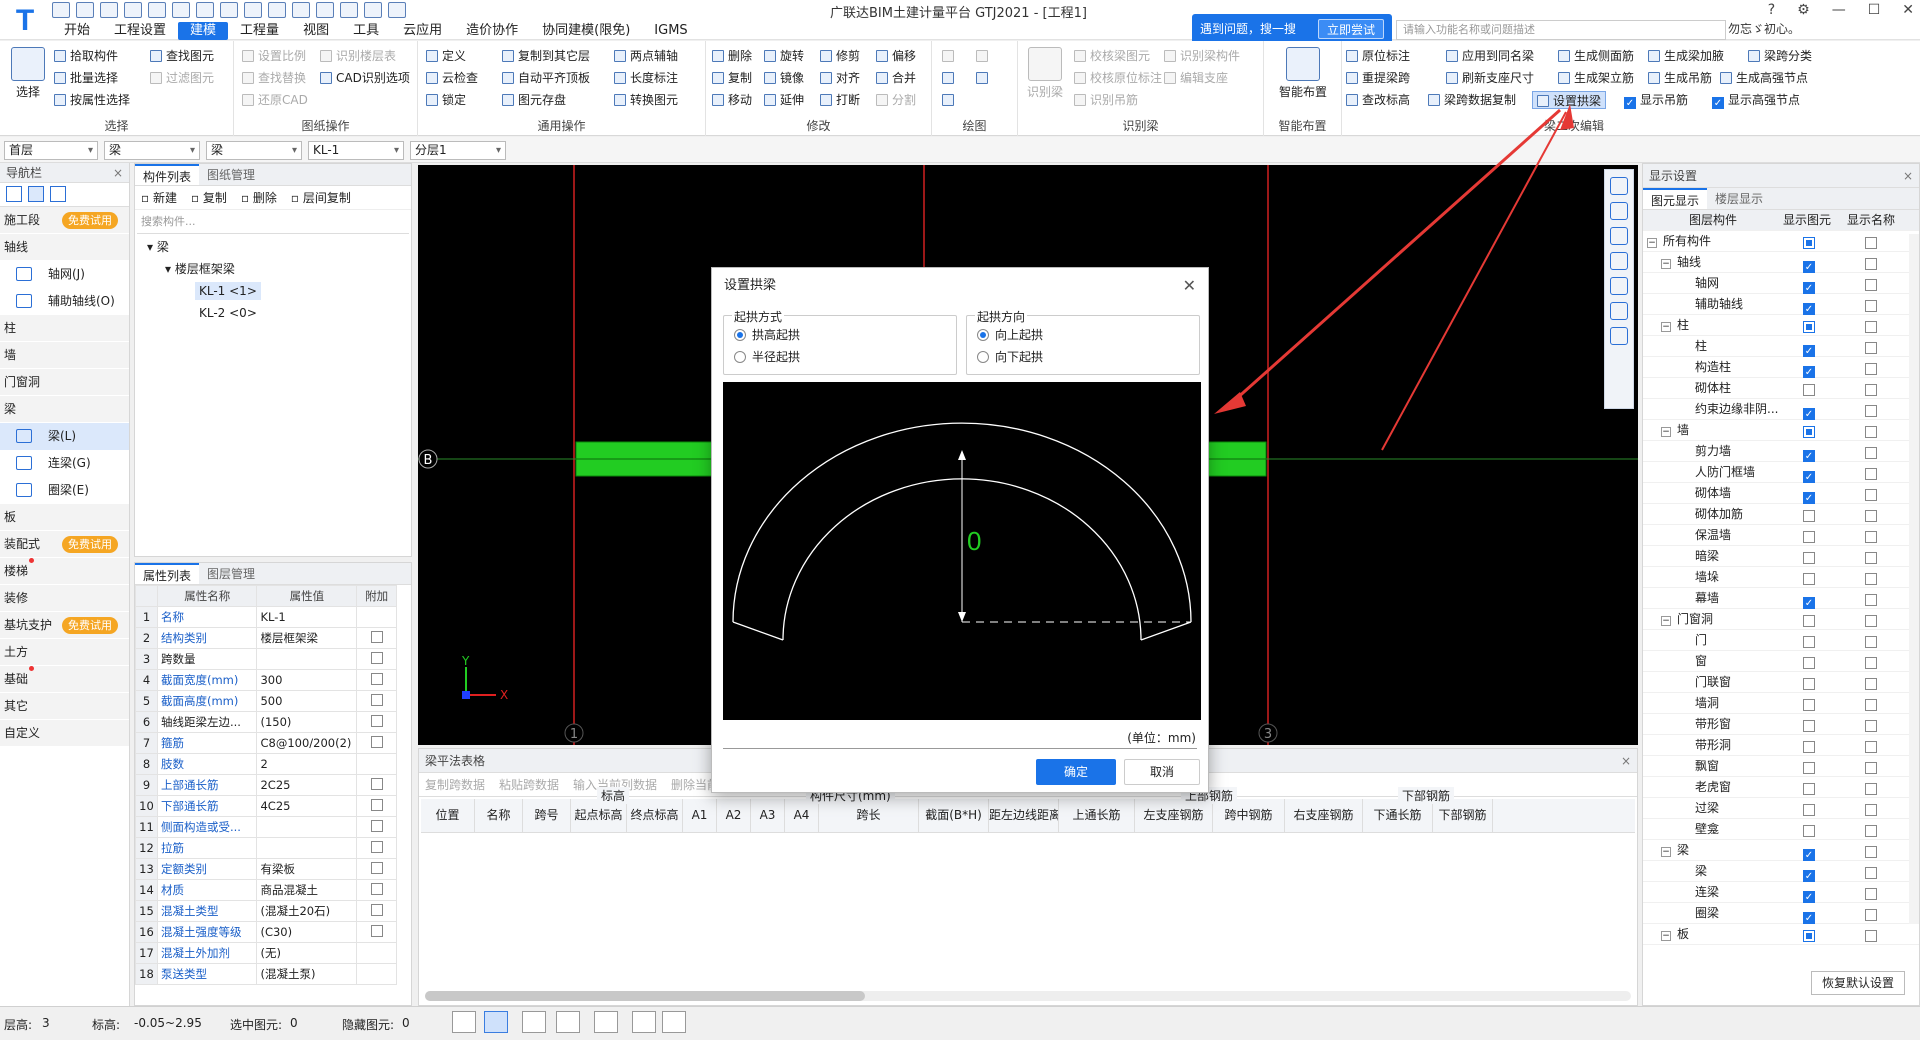  Describe the element at coordinates (1106, 100) in the screenshot. I see `recognize-hanger-button: 识别吊筋` at that location.